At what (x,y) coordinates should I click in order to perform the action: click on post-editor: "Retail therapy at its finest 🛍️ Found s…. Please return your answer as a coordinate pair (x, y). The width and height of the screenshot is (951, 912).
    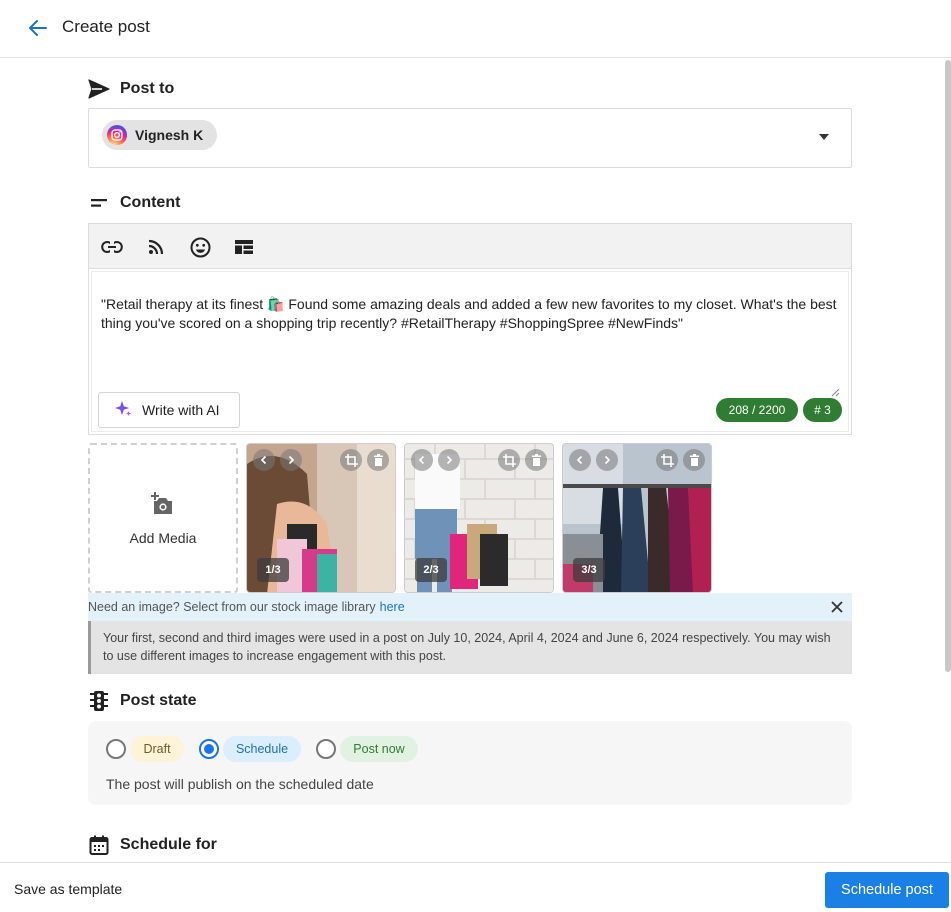
    Looking at the image, I should click on (470, 351).